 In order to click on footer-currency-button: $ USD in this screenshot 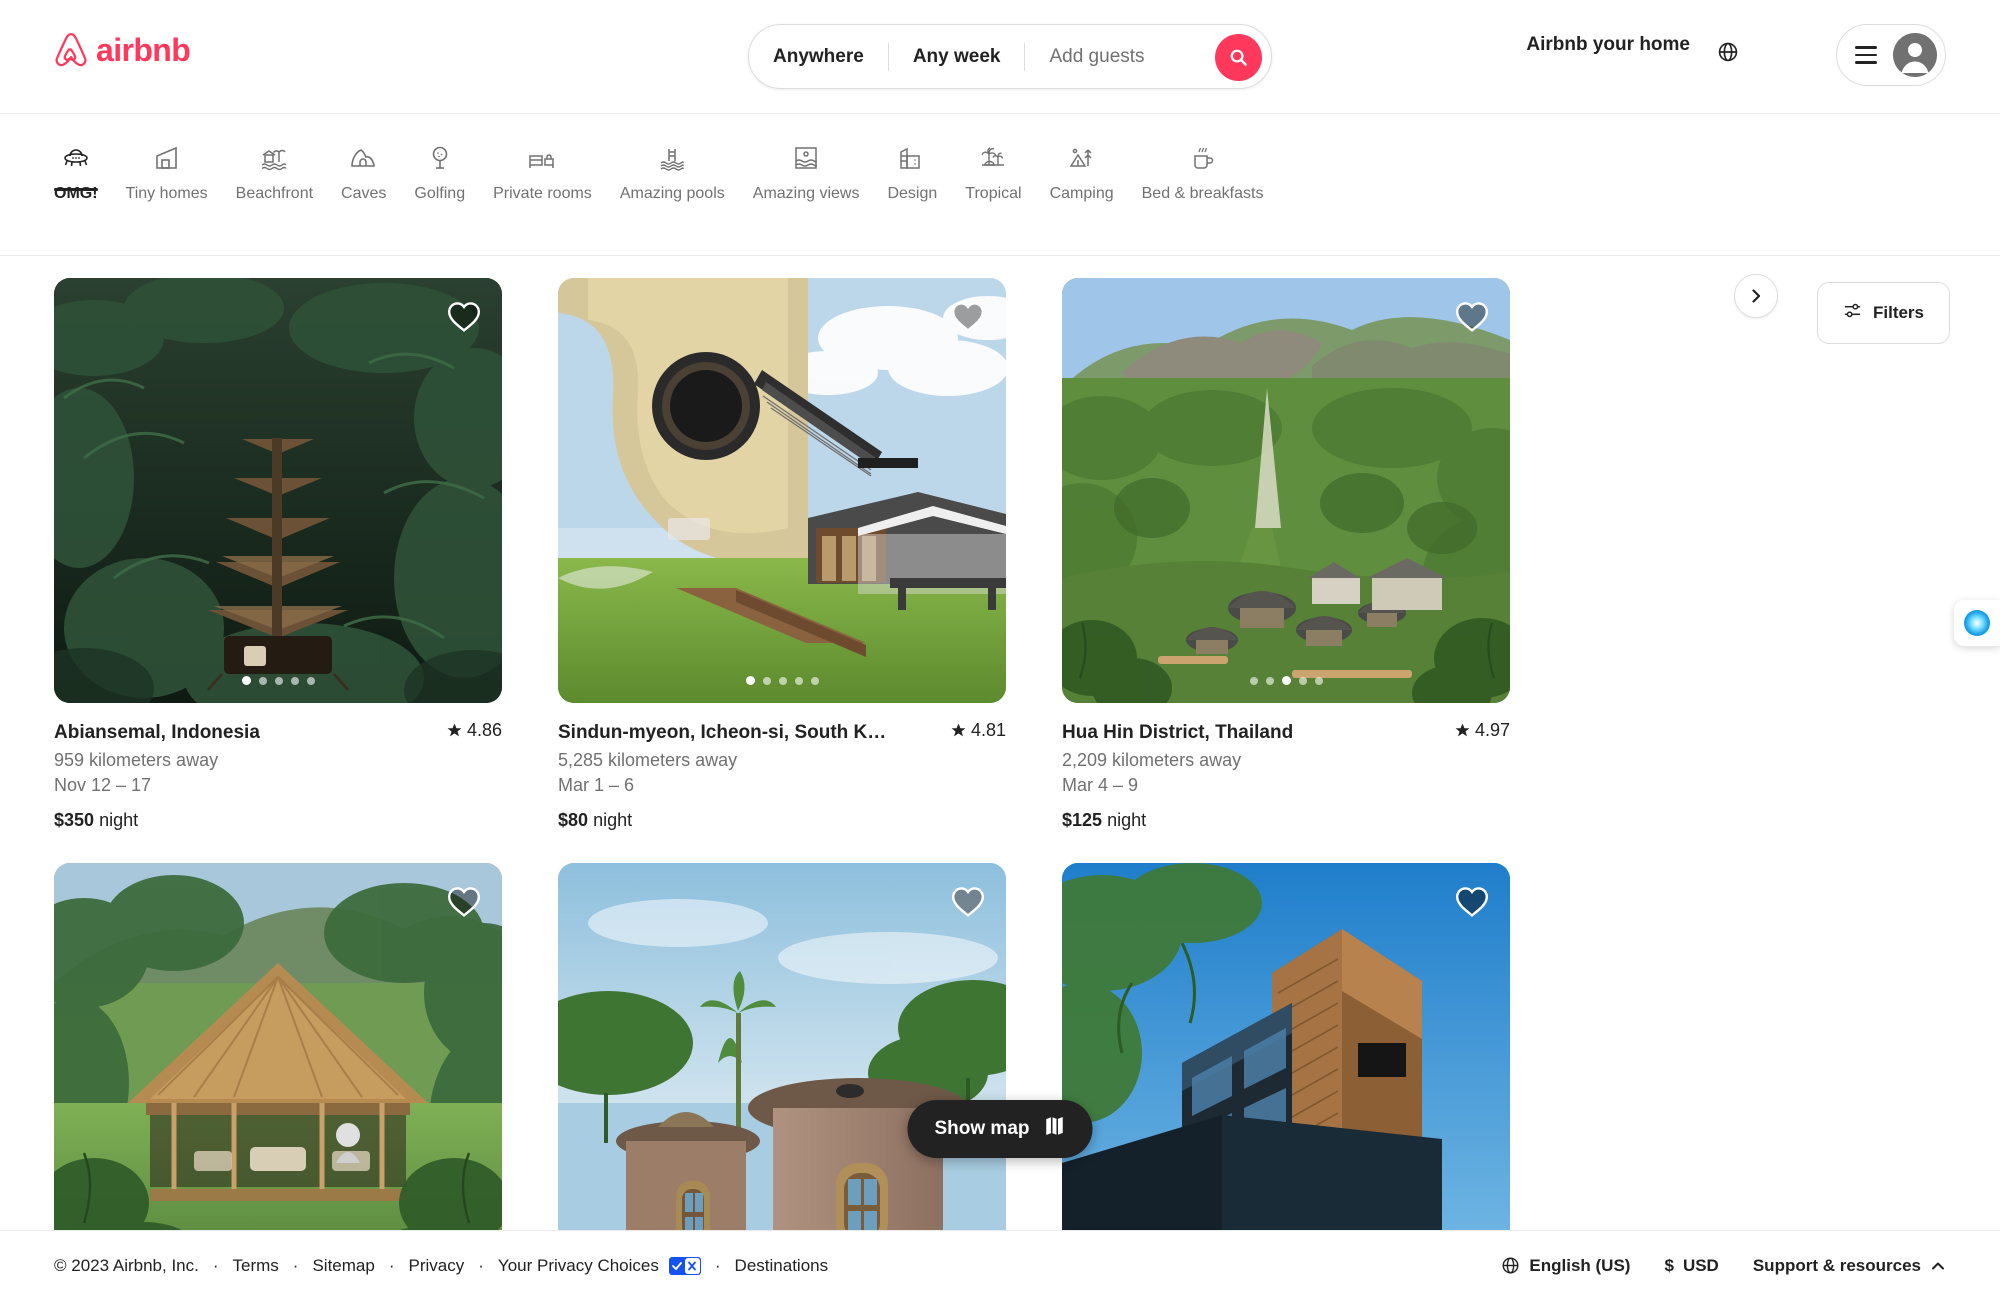, I will do `click(1691, 1266)`.